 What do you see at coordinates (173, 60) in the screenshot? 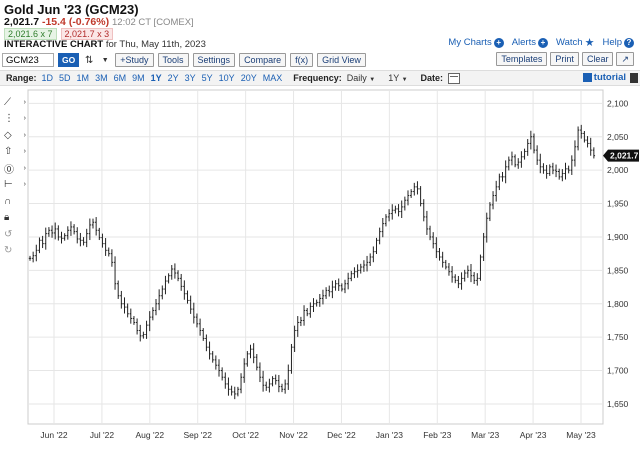
I see `tools-button: Tools` at bounding box center [173, 60].